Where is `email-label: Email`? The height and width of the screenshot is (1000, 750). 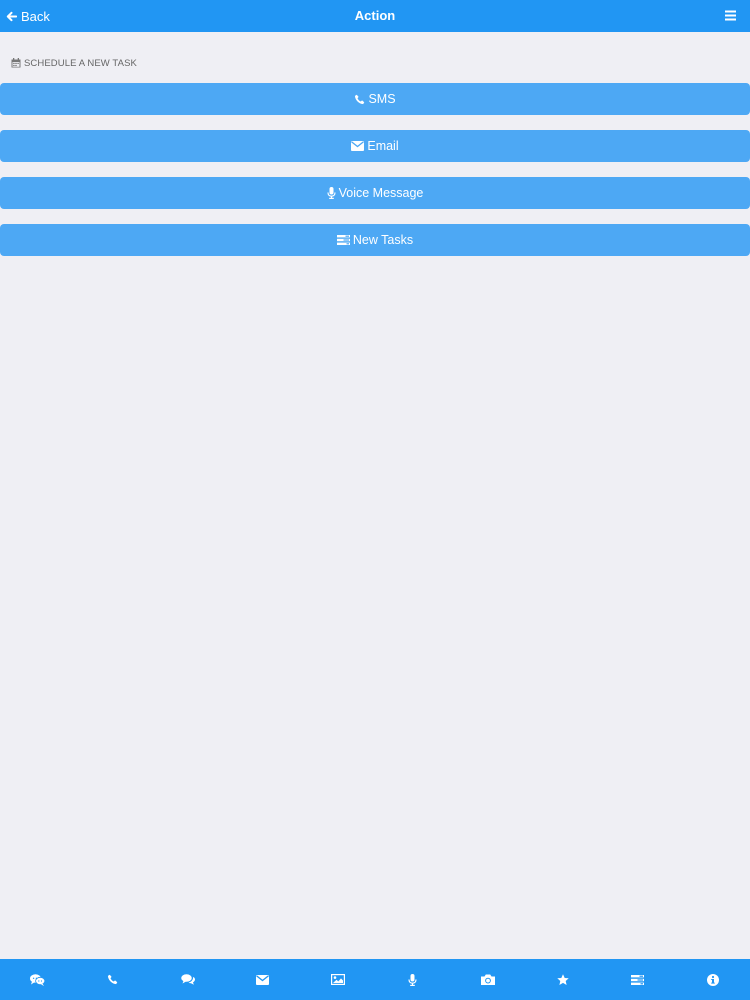 email-label: Email is located at coordinates (383, 146).